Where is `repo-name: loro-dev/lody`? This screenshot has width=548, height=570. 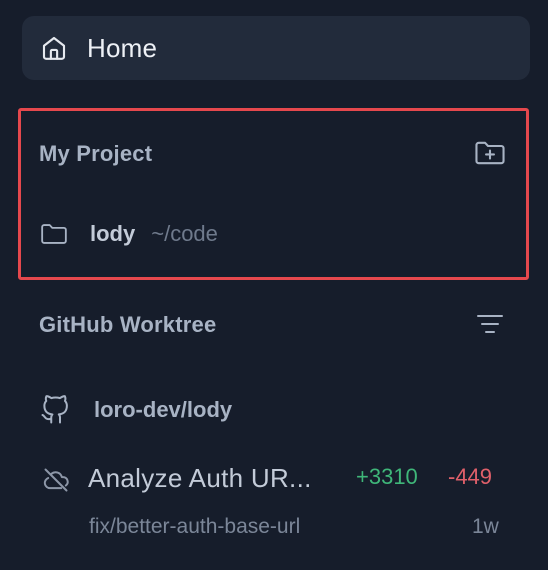 repo-name: loro-dev/lody is located at coordinates (163, 409).